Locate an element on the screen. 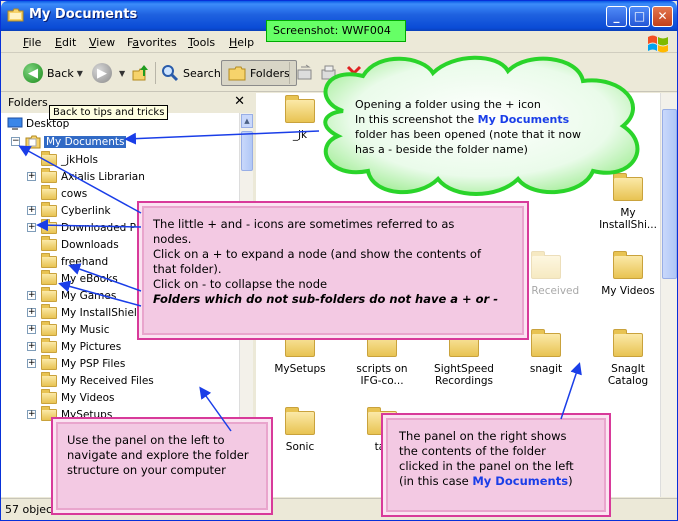 The image size is (678, 521). file-item: SightSpeed Recordings is located at coordinates (464, 358).